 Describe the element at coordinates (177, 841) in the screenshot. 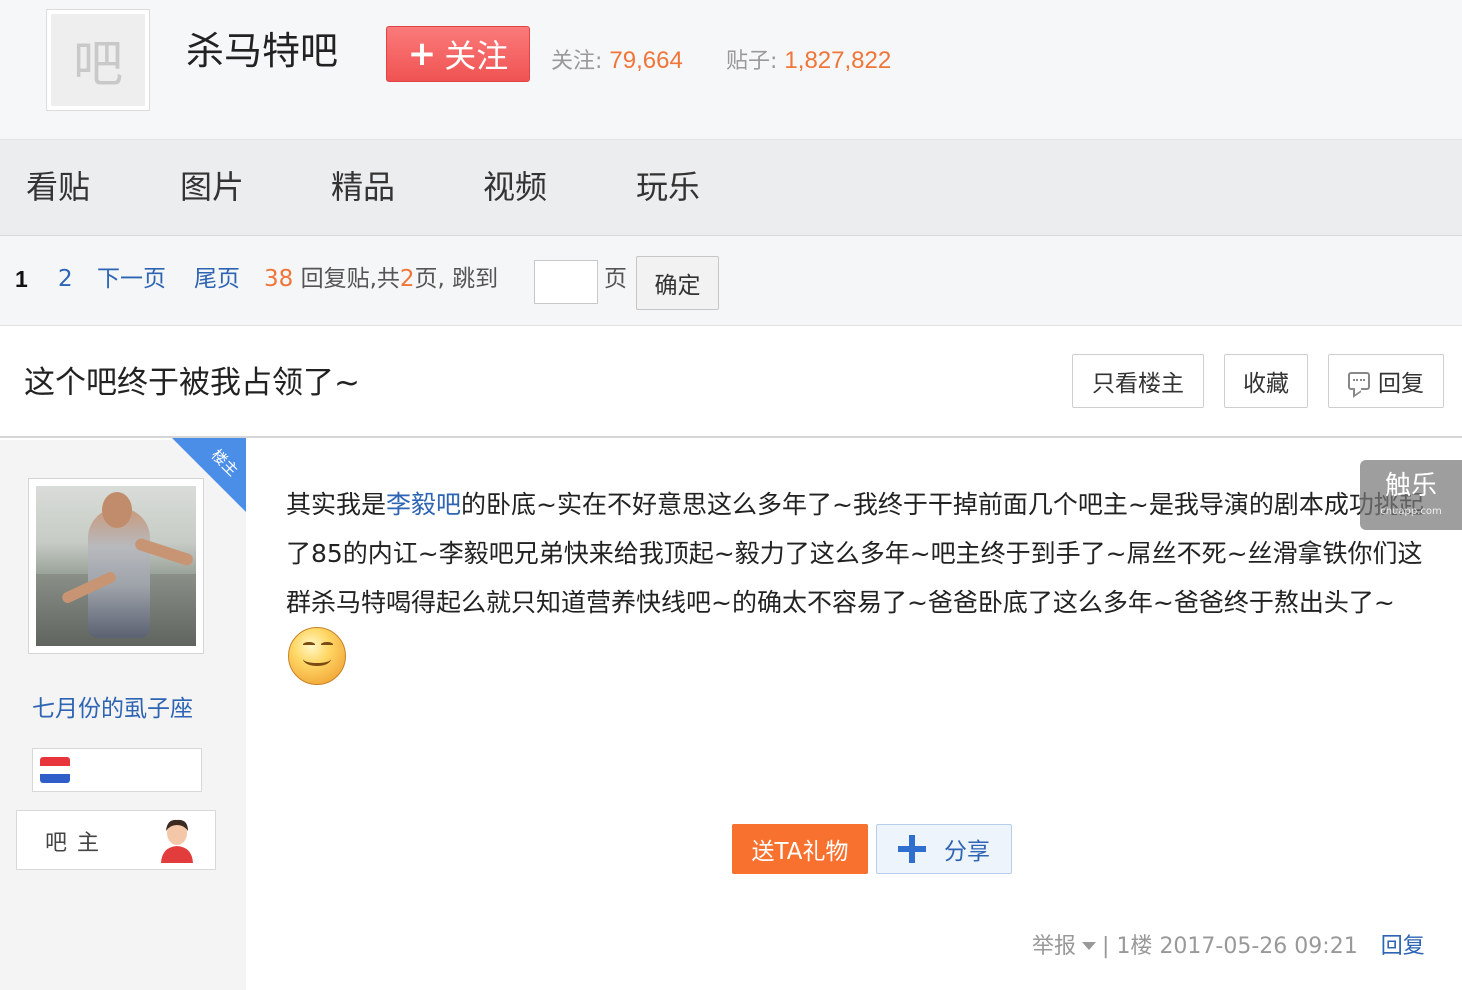

I see `moderator-icon` at that location.